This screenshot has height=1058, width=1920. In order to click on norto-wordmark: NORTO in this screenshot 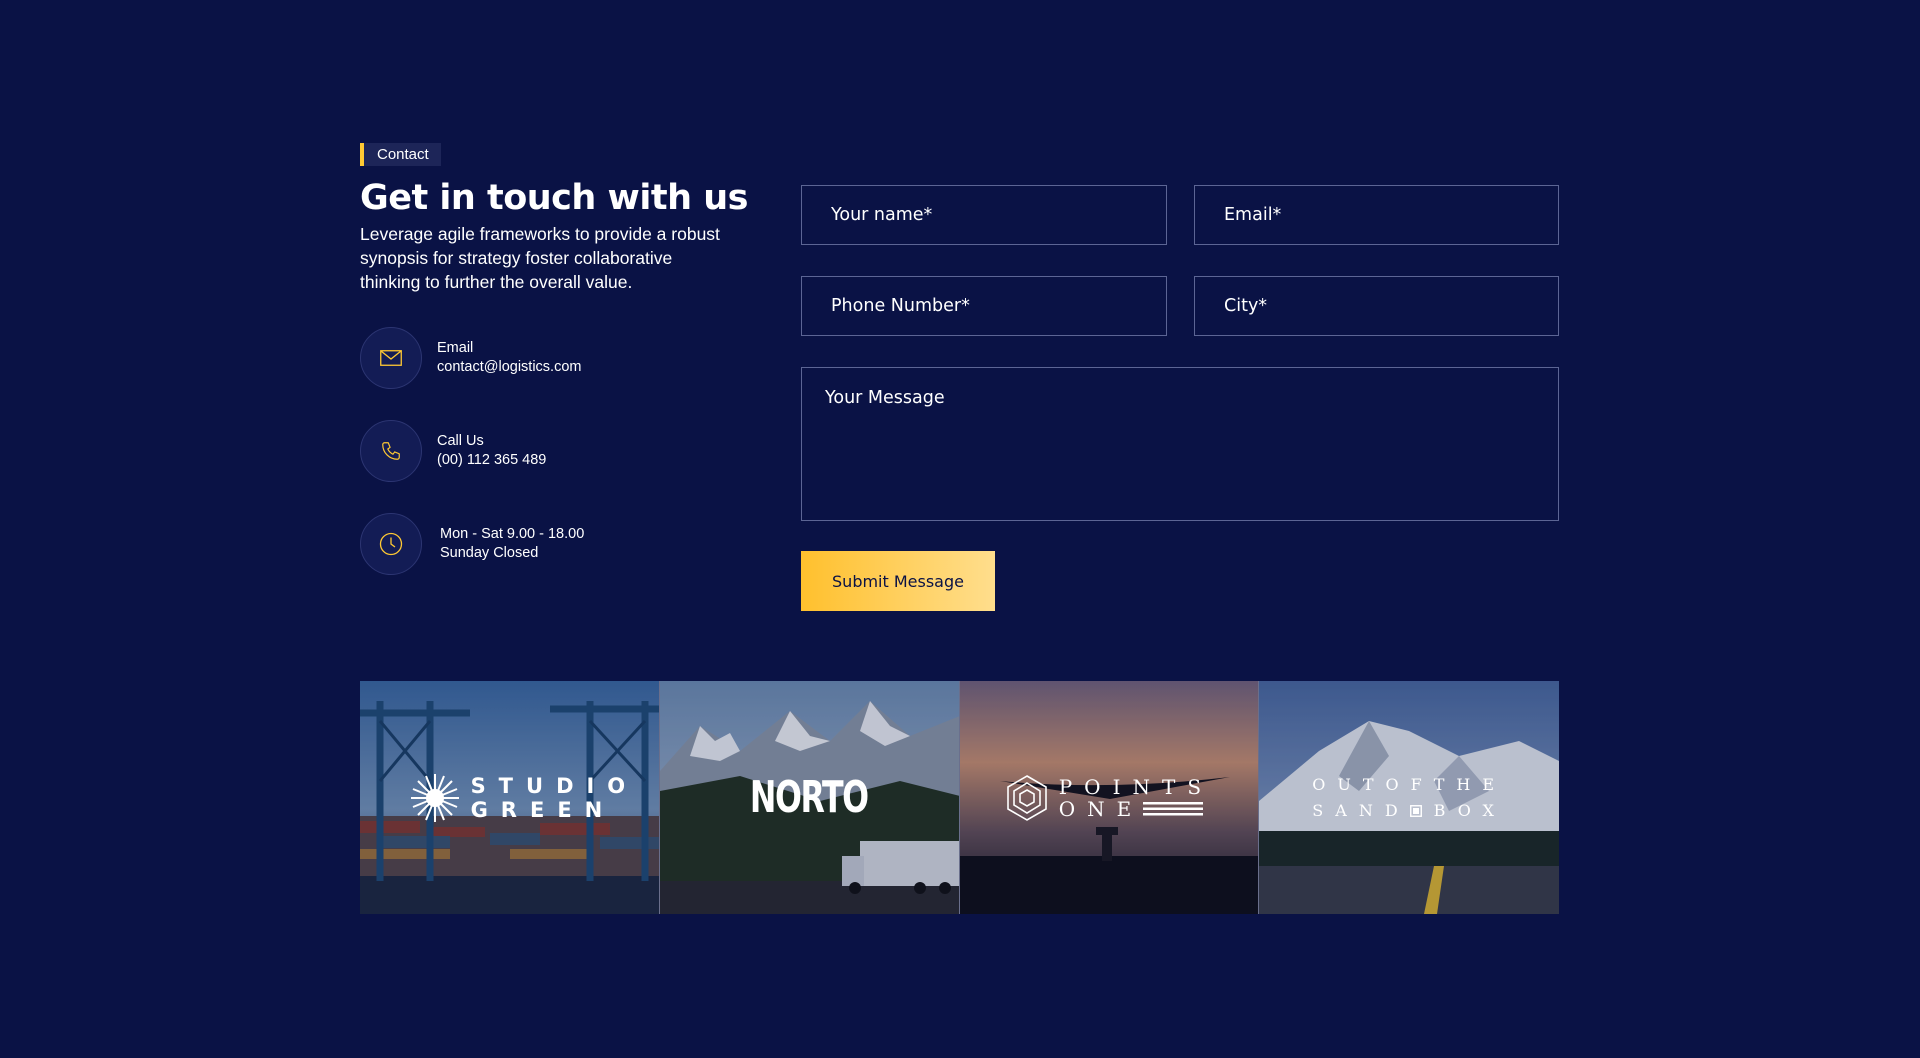, I will do `click(809, 797)`.